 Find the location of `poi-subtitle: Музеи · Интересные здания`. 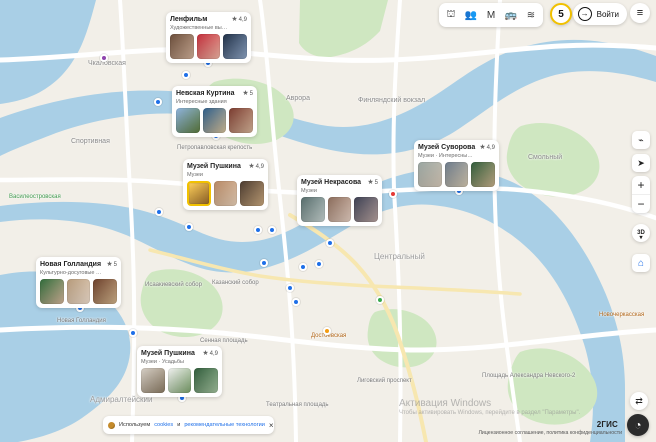

poi-subtitle: Музеи · Интересные здания is located at coordinates (446, 155).